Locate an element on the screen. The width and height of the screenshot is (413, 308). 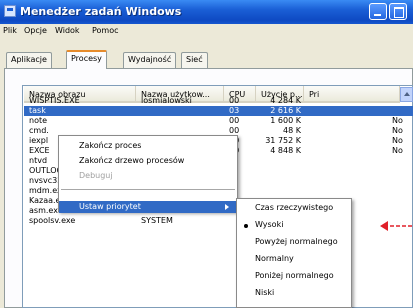
title-bar: Menedżer zadań Windows is located at coordinates (206, 12).